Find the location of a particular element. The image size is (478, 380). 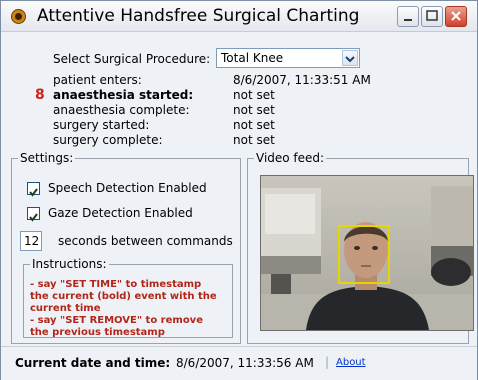

settings-title: Settings: is located at coordinates (47, 158).